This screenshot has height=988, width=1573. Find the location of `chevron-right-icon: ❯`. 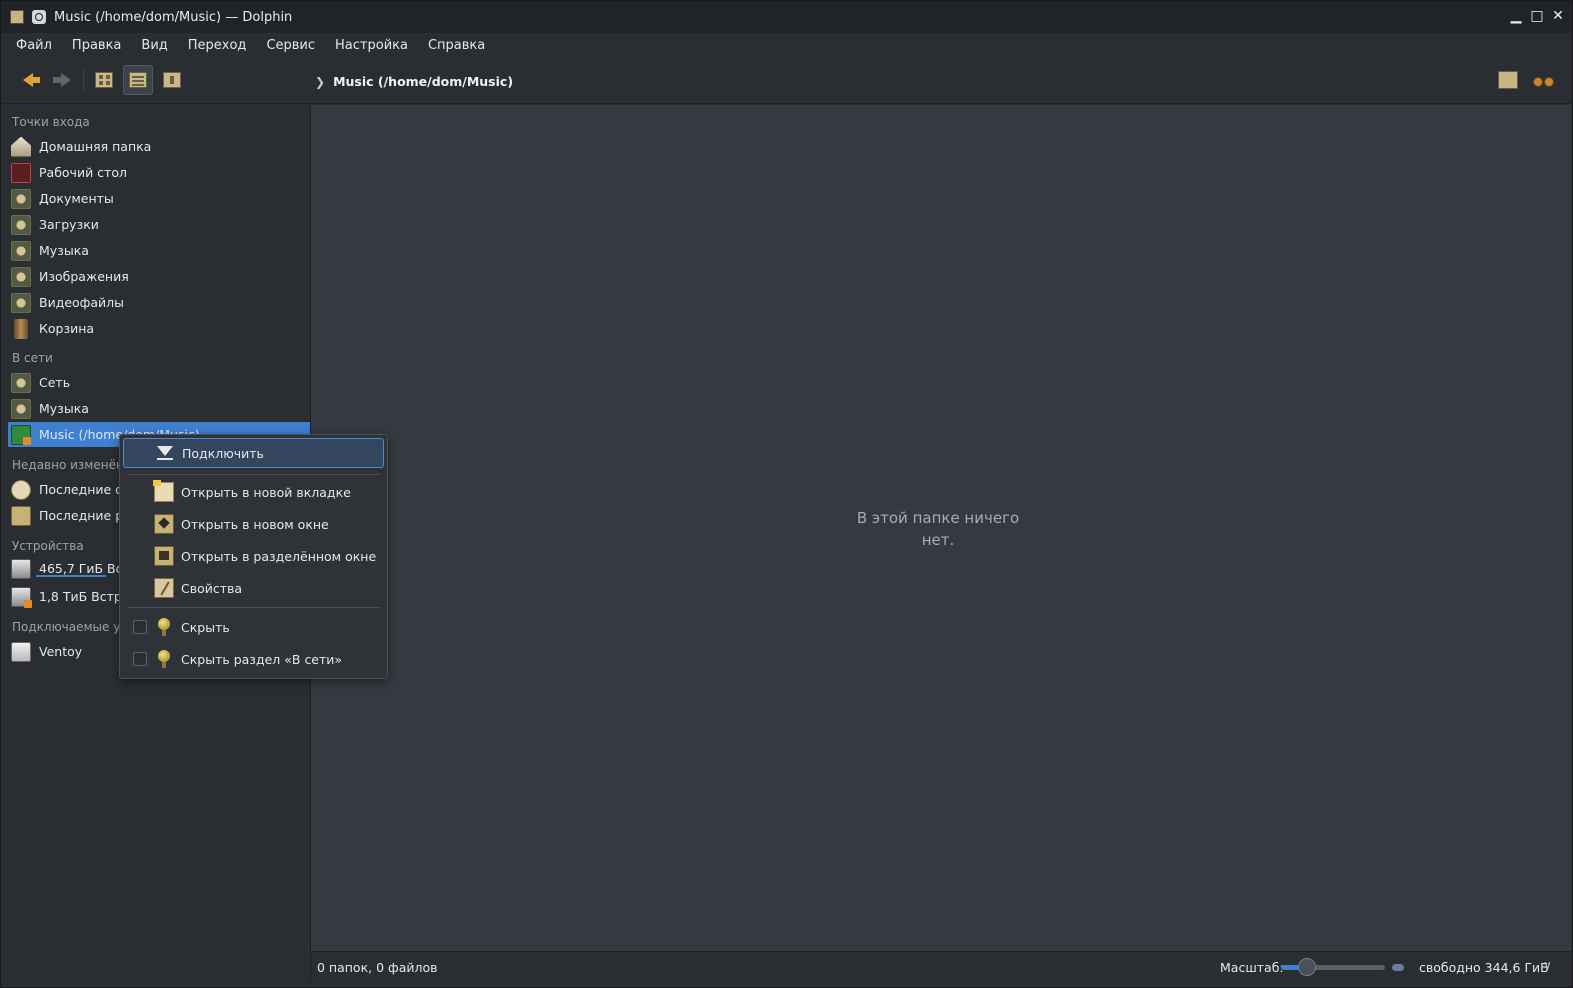

chevron-right-icon: ❯ is located at coordinates (320, 82).